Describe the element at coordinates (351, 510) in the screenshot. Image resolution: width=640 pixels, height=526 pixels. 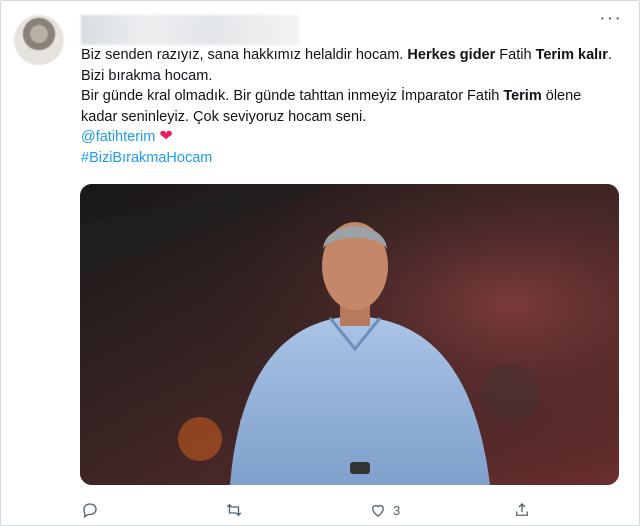
I see `tweet-actions: 3` at that location.